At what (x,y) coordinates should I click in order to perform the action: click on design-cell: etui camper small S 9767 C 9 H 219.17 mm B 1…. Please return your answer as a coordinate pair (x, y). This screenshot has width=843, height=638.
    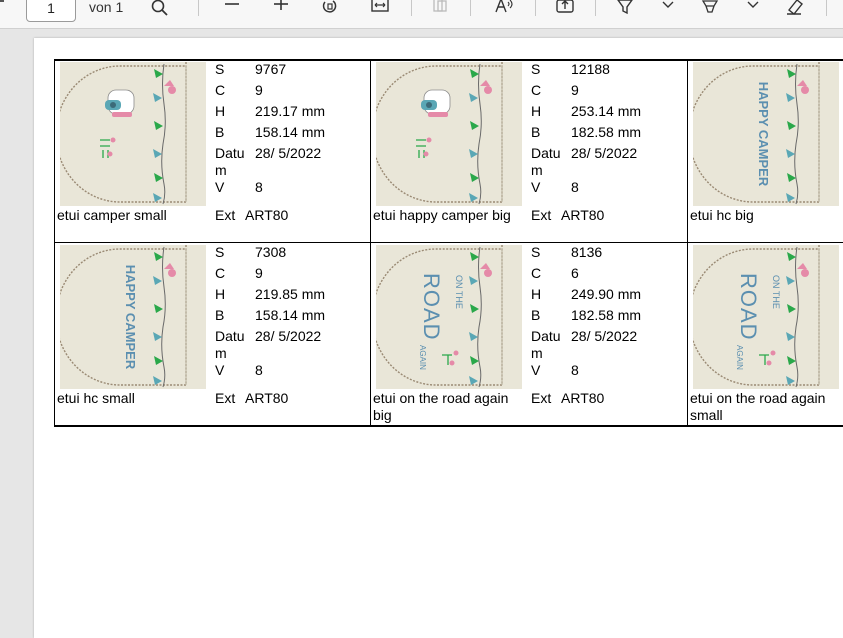
    Looking at the image, I should click on (213, 151).